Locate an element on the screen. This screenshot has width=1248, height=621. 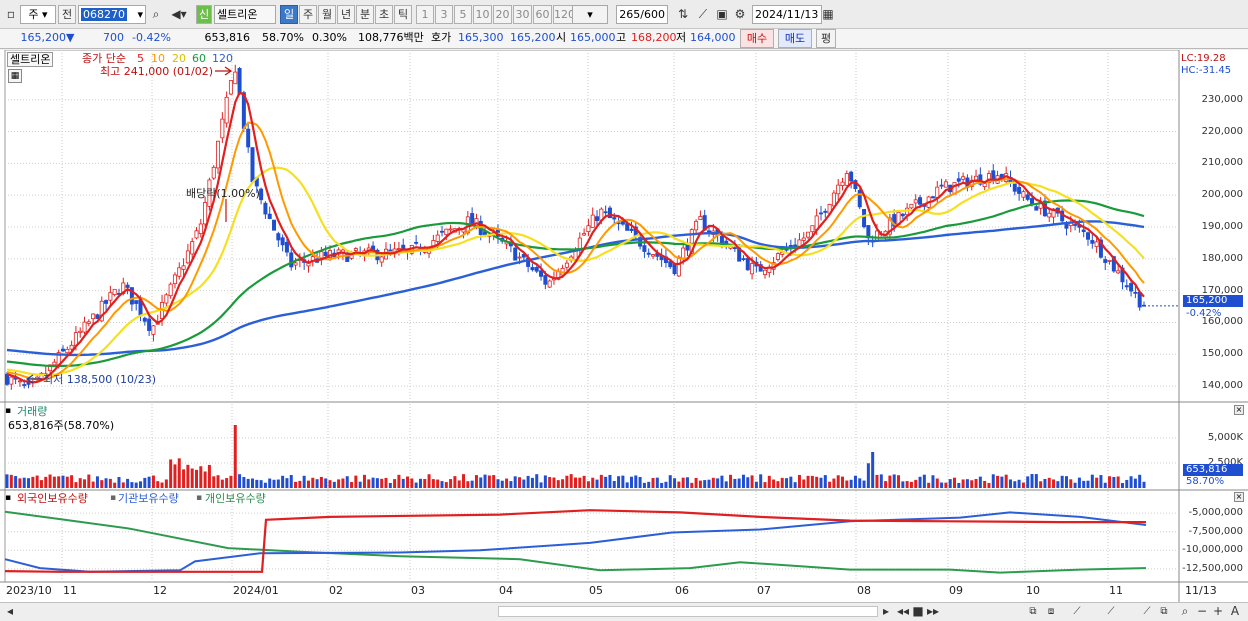
count-input: 265/600 is located at coordinates (642, 14).